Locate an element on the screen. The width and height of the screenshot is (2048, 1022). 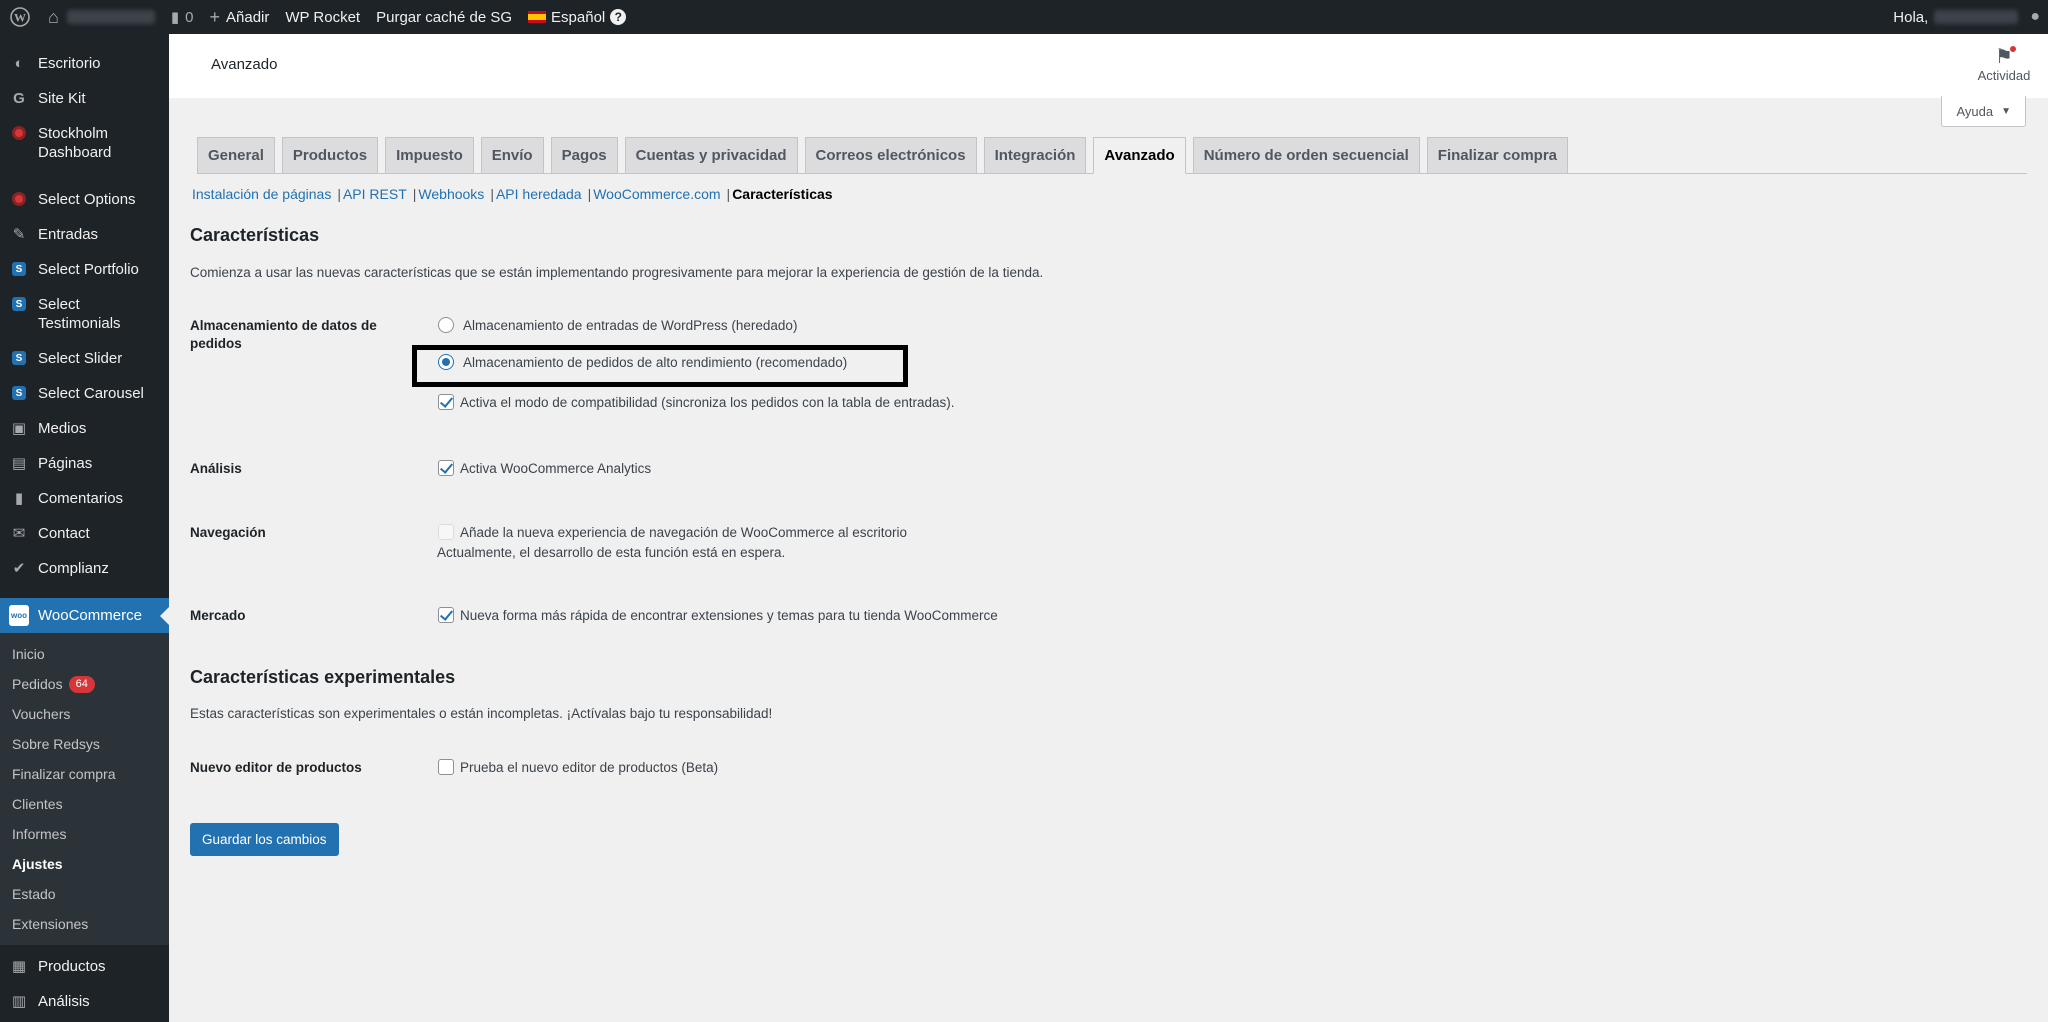
orders-count-badge: 64 is located at coordinates (81, 684).